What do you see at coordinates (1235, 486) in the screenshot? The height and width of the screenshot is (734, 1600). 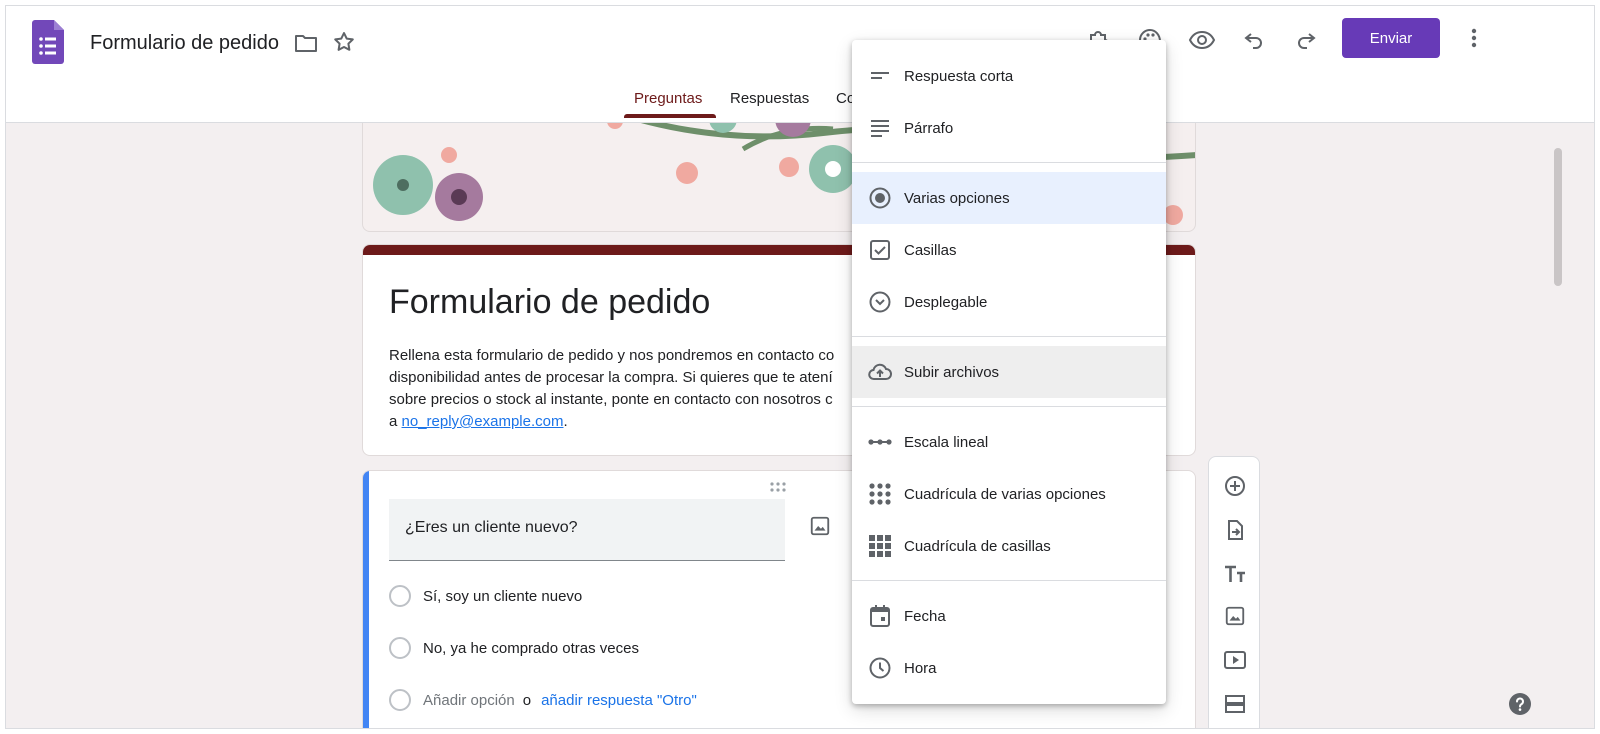 I see `add-question-icon` at bounding box center [1235, 486].